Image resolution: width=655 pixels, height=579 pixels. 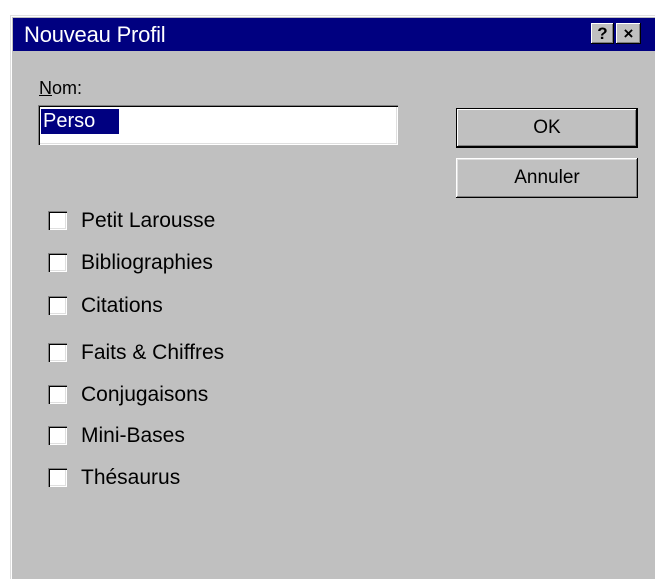 What do you see at coordinates (153, 352) in the screenshot?
I see `checkbox-label: Faits & Chiffres` at bounding box center [153, 352].